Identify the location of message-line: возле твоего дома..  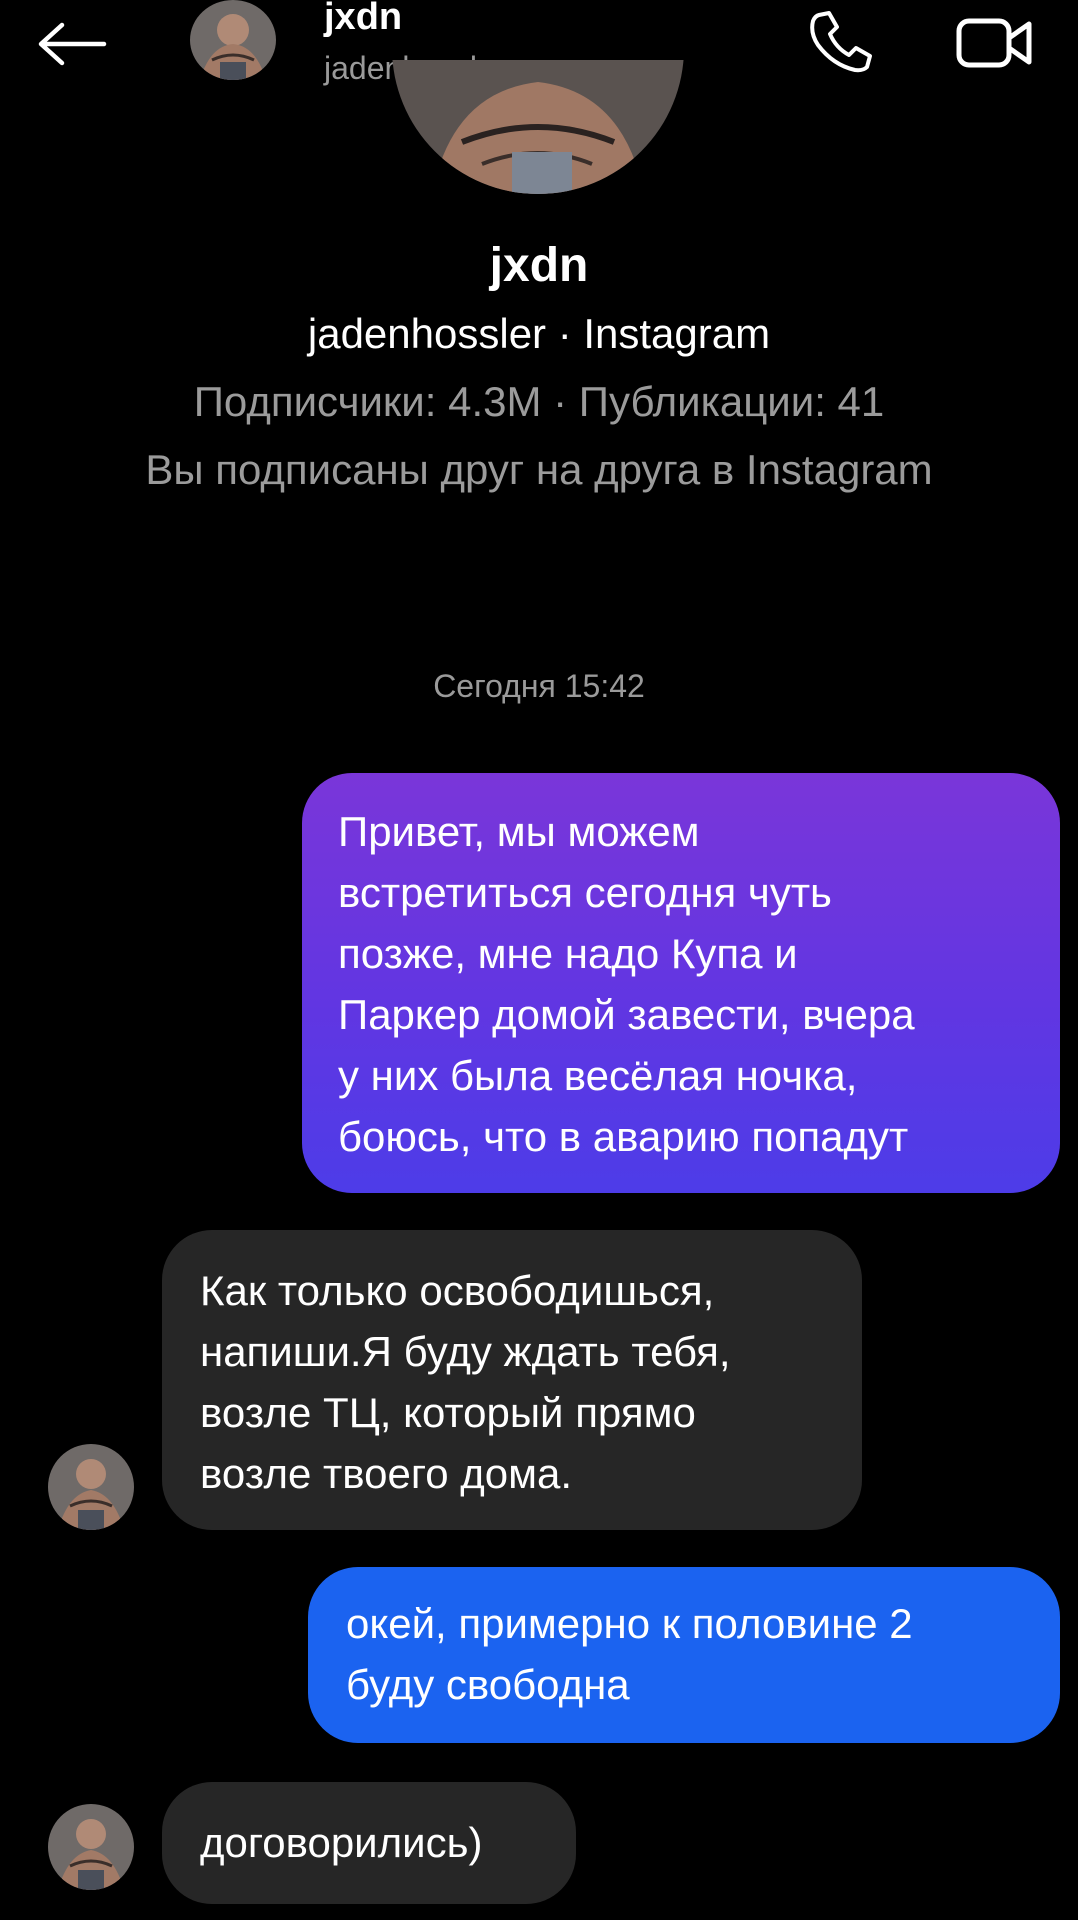
(386, 1473).